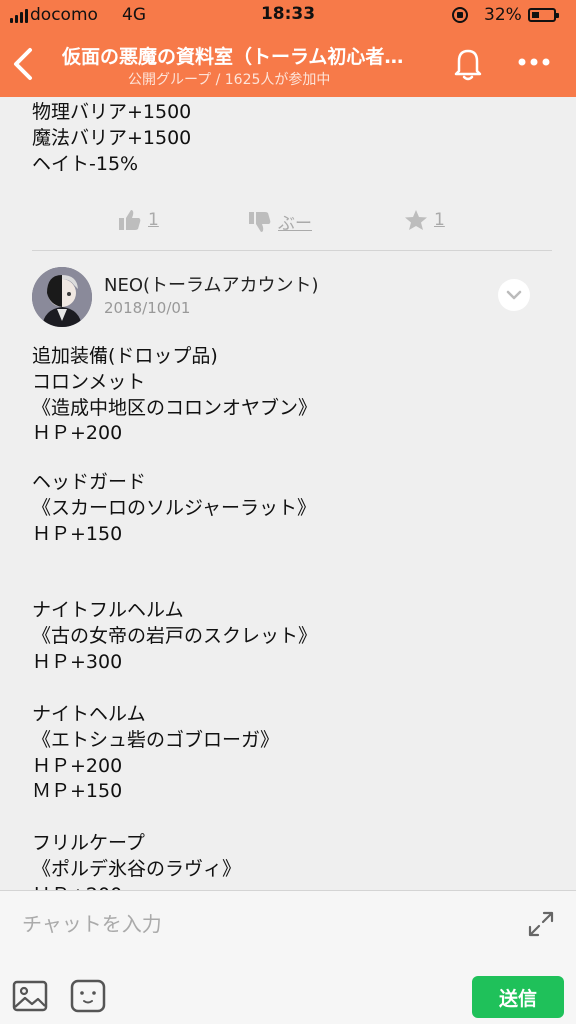 The height and width of the screenshot is (1024, 576). I want to click on post-text-block-2: ヘッドガード 《スカーロのソルジャーラット》 ＨＰ+150, so click(174, 508).